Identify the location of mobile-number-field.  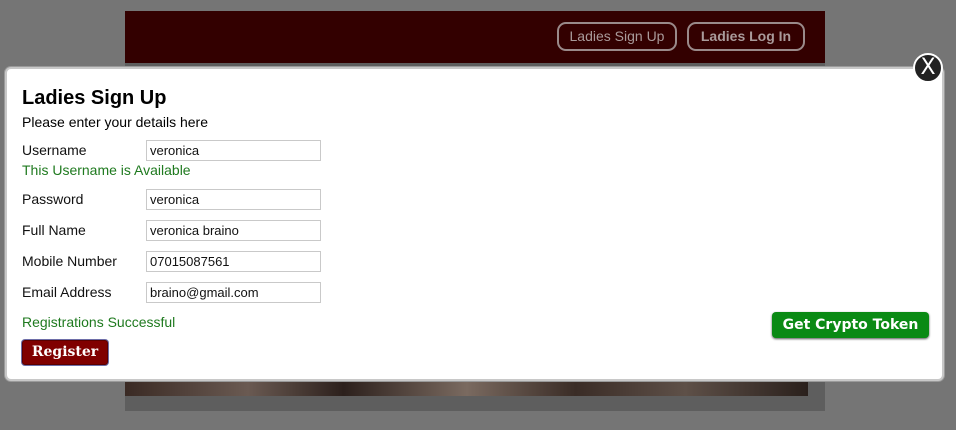
(233, 261).